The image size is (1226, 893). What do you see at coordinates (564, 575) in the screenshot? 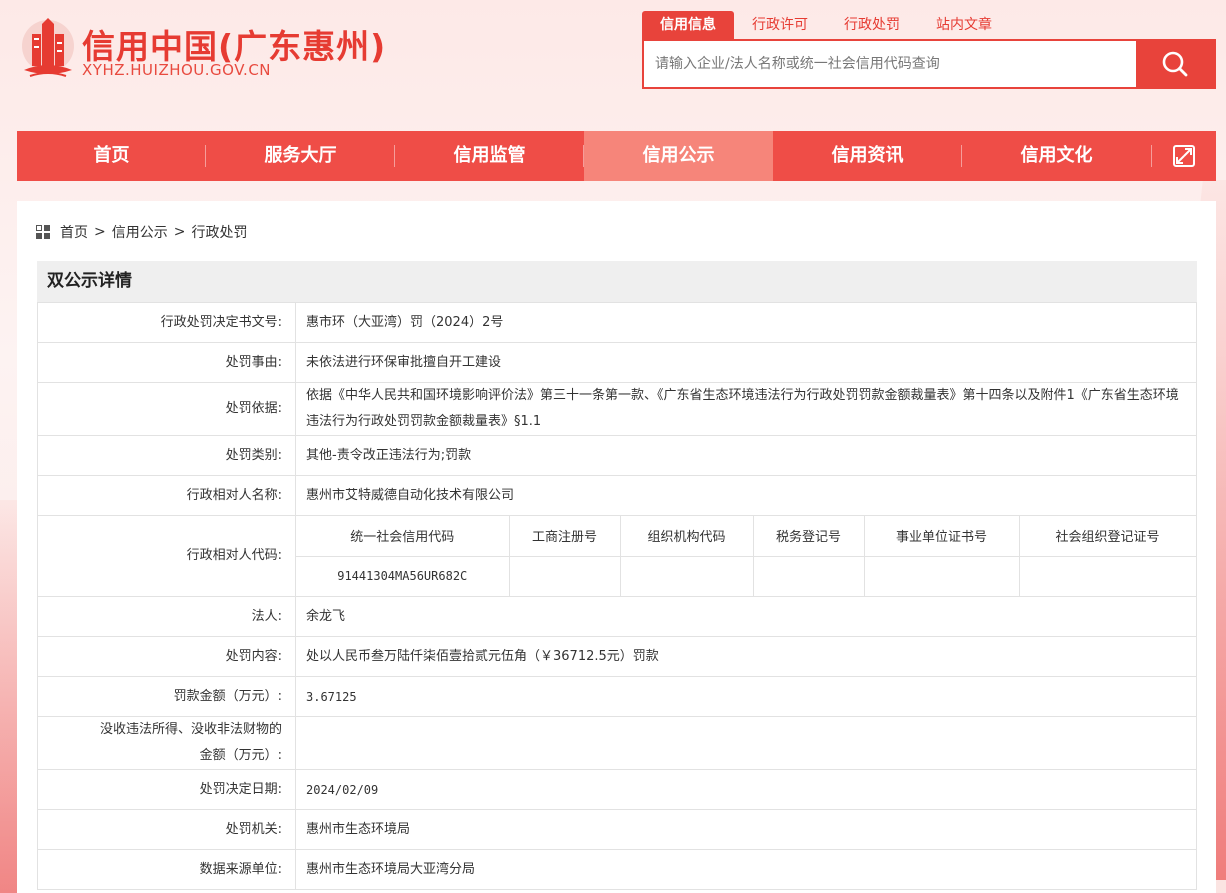
I see `business-reg-value` at bounding box center [564, 575].